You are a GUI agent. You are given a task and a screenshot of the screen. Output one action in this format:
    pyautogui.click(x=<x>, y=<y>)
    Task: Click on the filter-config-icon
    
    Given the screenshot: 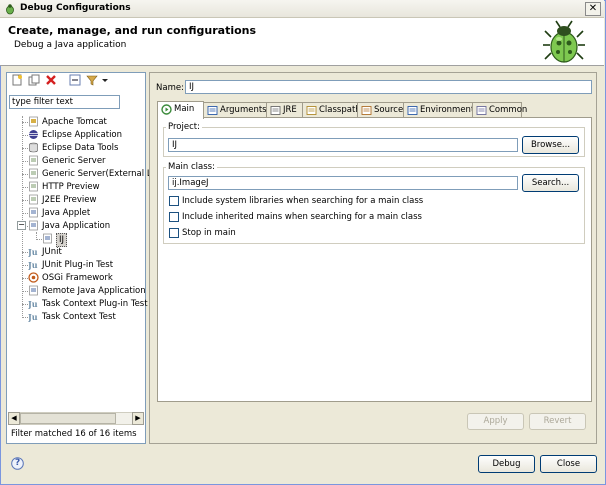 What is the action you would take?
    pyautogui.click(x=92, y=80)
    